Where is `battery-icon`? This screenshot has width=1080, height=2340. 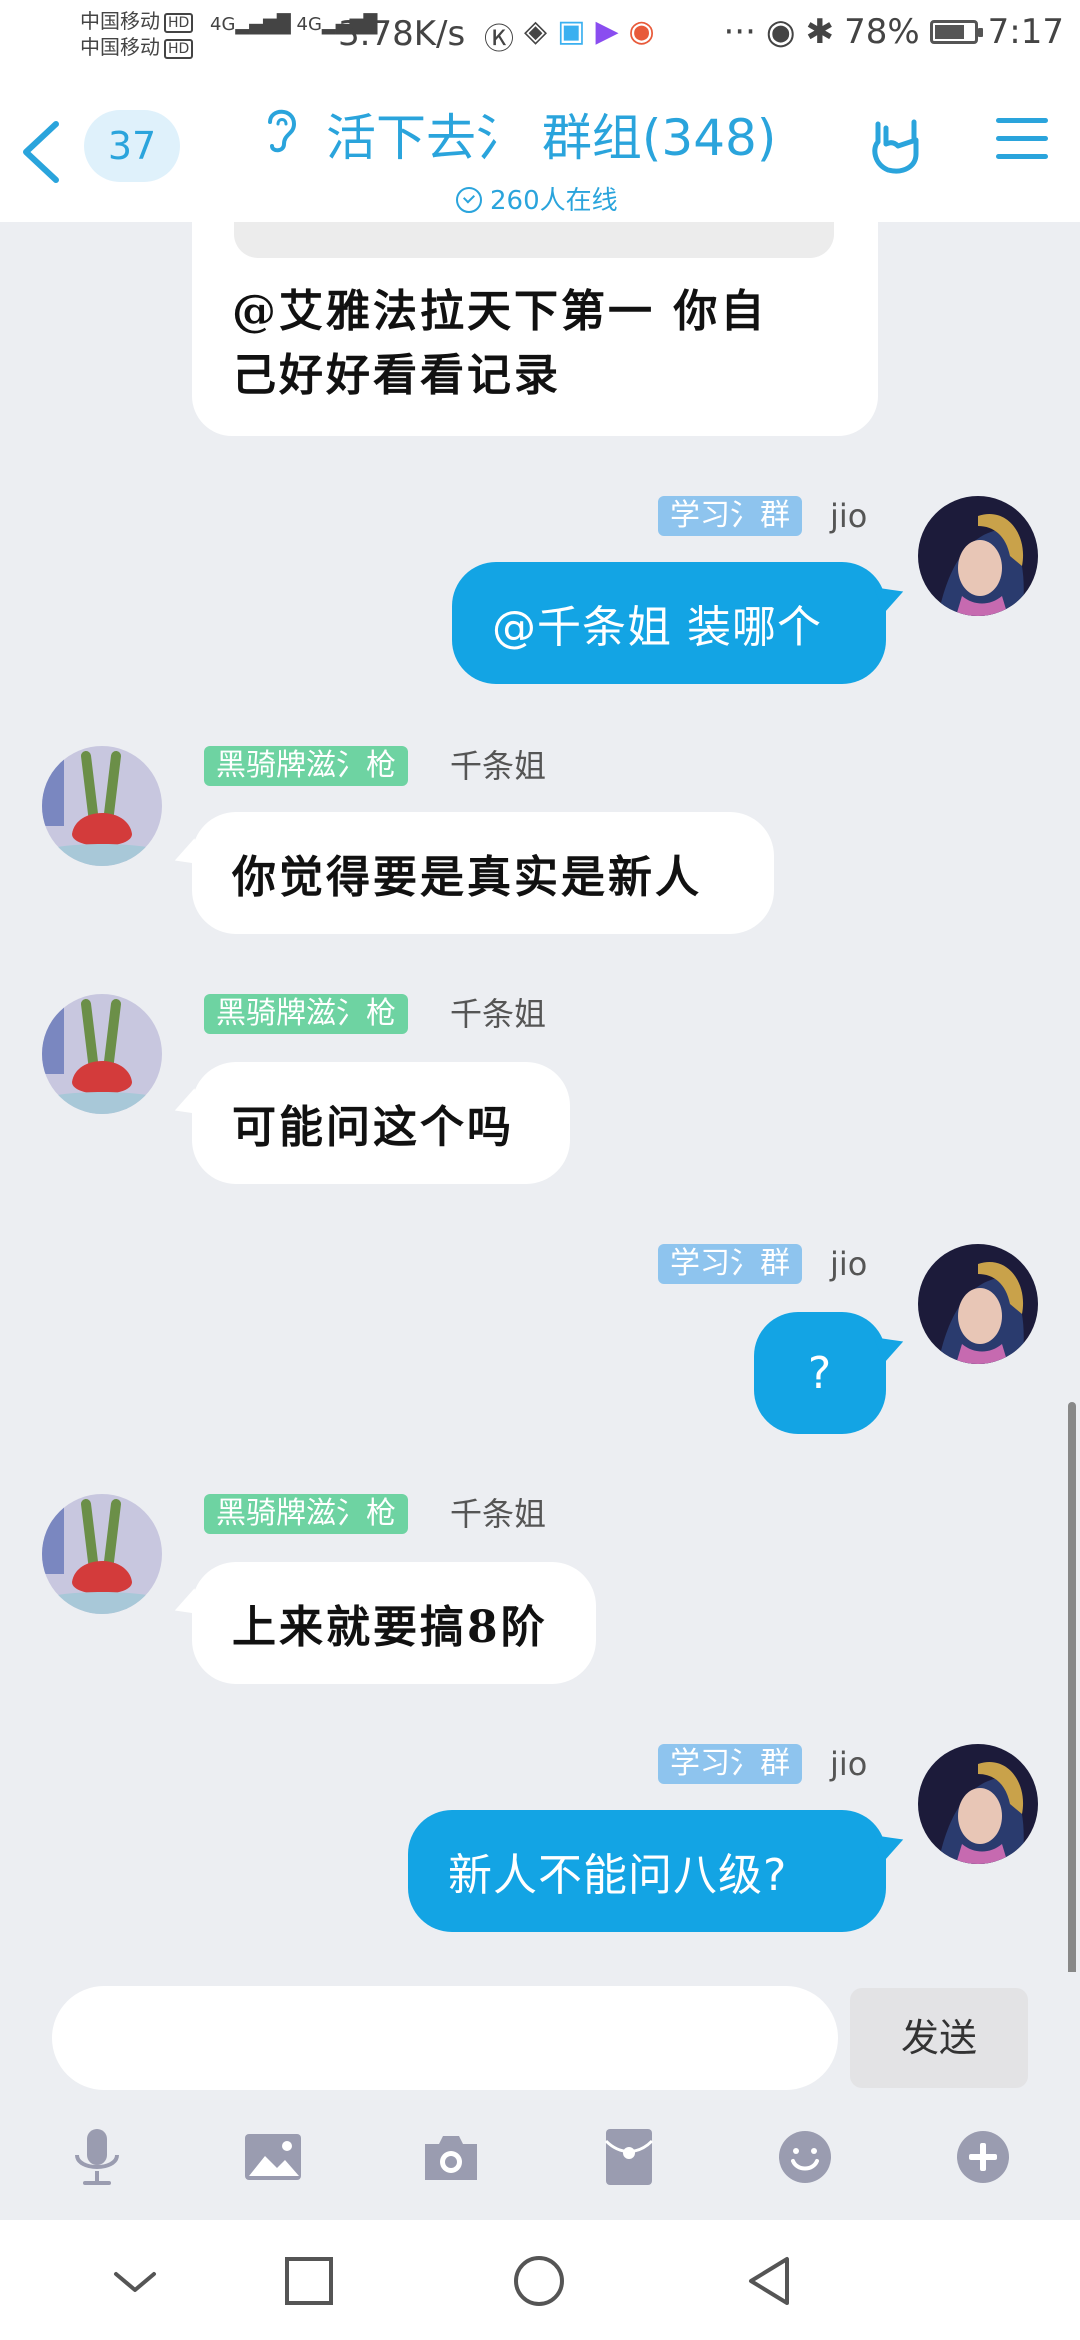
battery-icon is located at coordinates (956, 32).